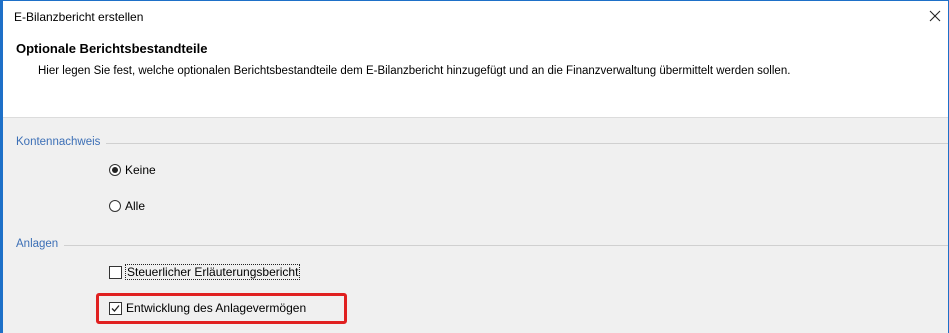 The height and width of the screenshot is (333, 949). I want to click on title-bar: E-Bilanzbericht erstellen, so click(475, 16).